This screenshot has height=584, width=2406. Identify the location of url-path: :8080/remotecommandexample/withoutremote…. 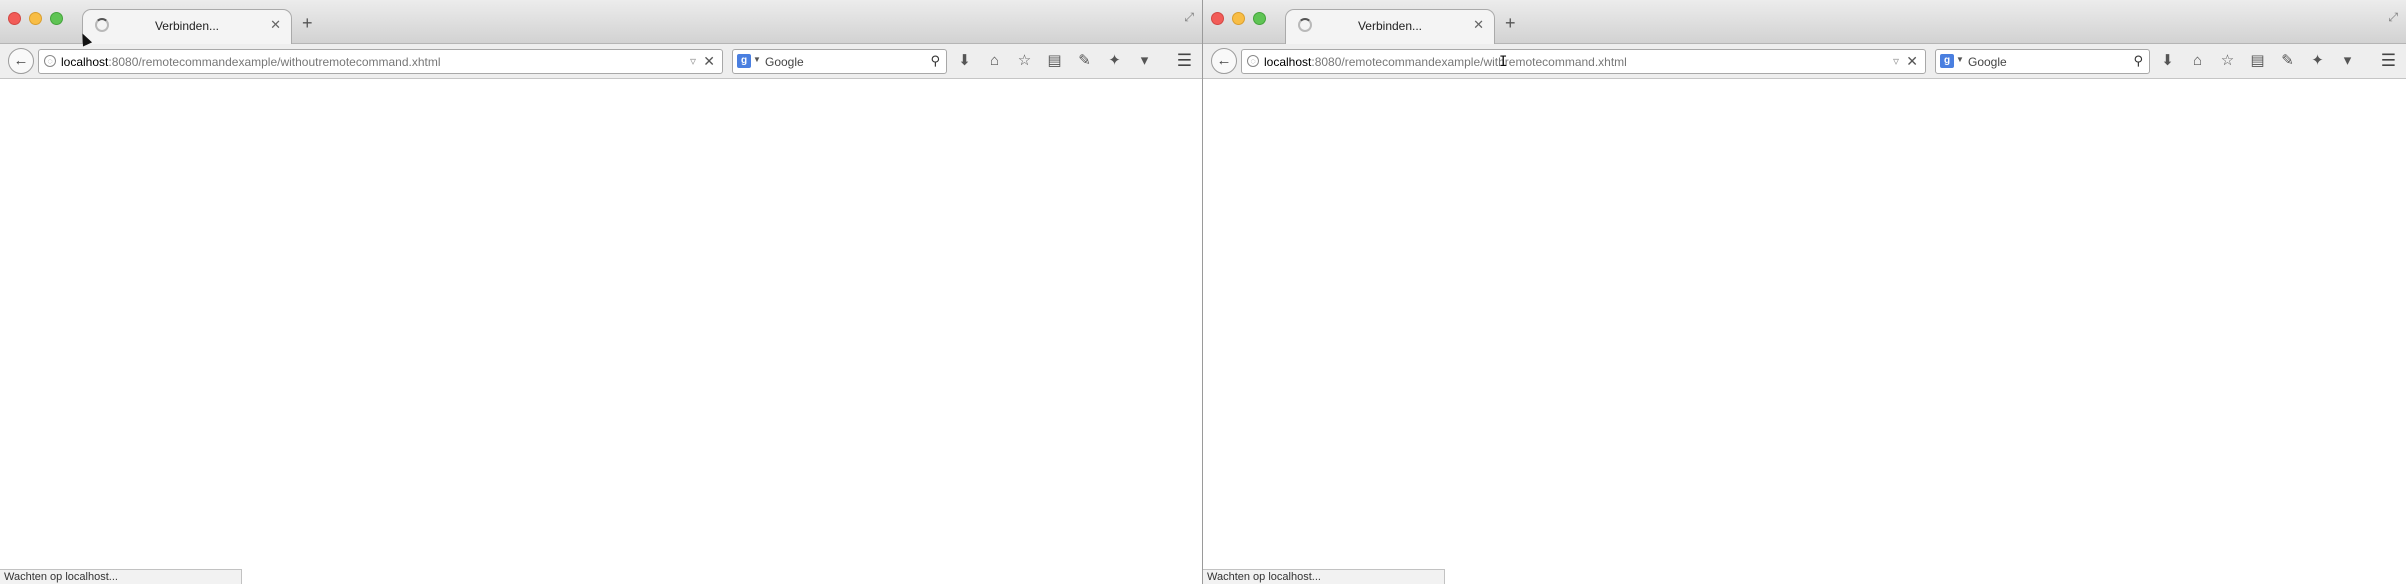
(274, 62).